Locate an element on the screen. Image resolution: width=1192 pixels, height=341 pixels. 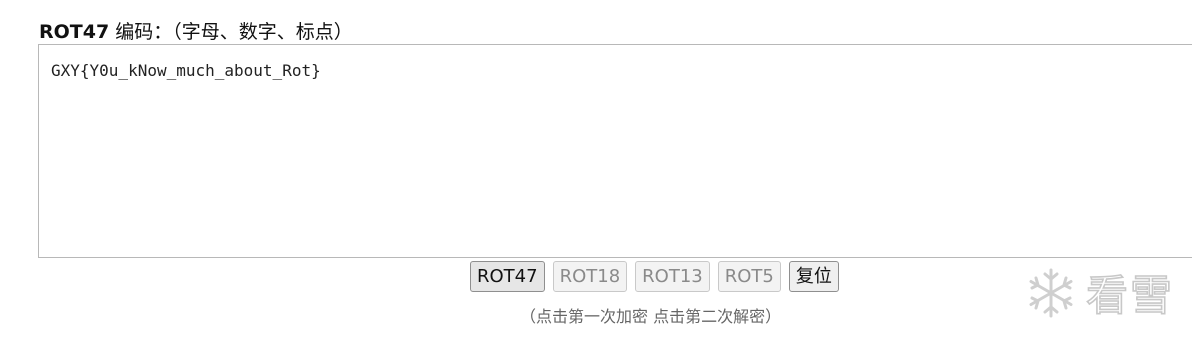
rot-button-group: ROT47 ROT18 ROT13 ROT5 复位 is located at coordinates (654, 276).